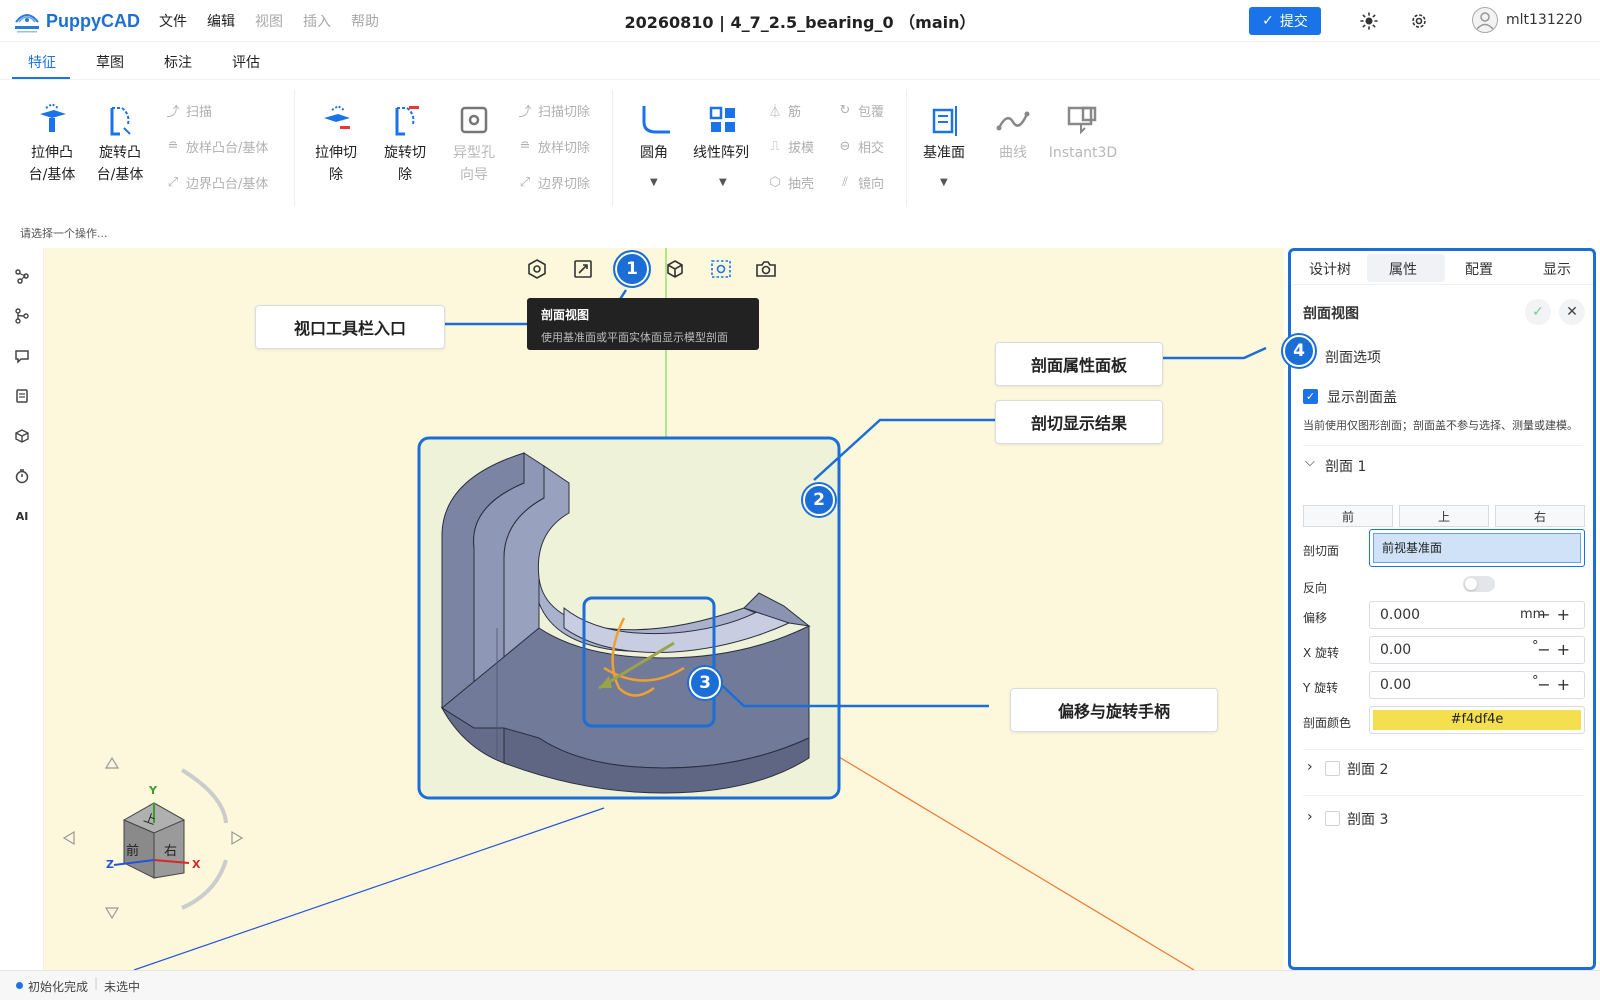  I want to click on view-cube-front-label: 前, so click(132, 849).